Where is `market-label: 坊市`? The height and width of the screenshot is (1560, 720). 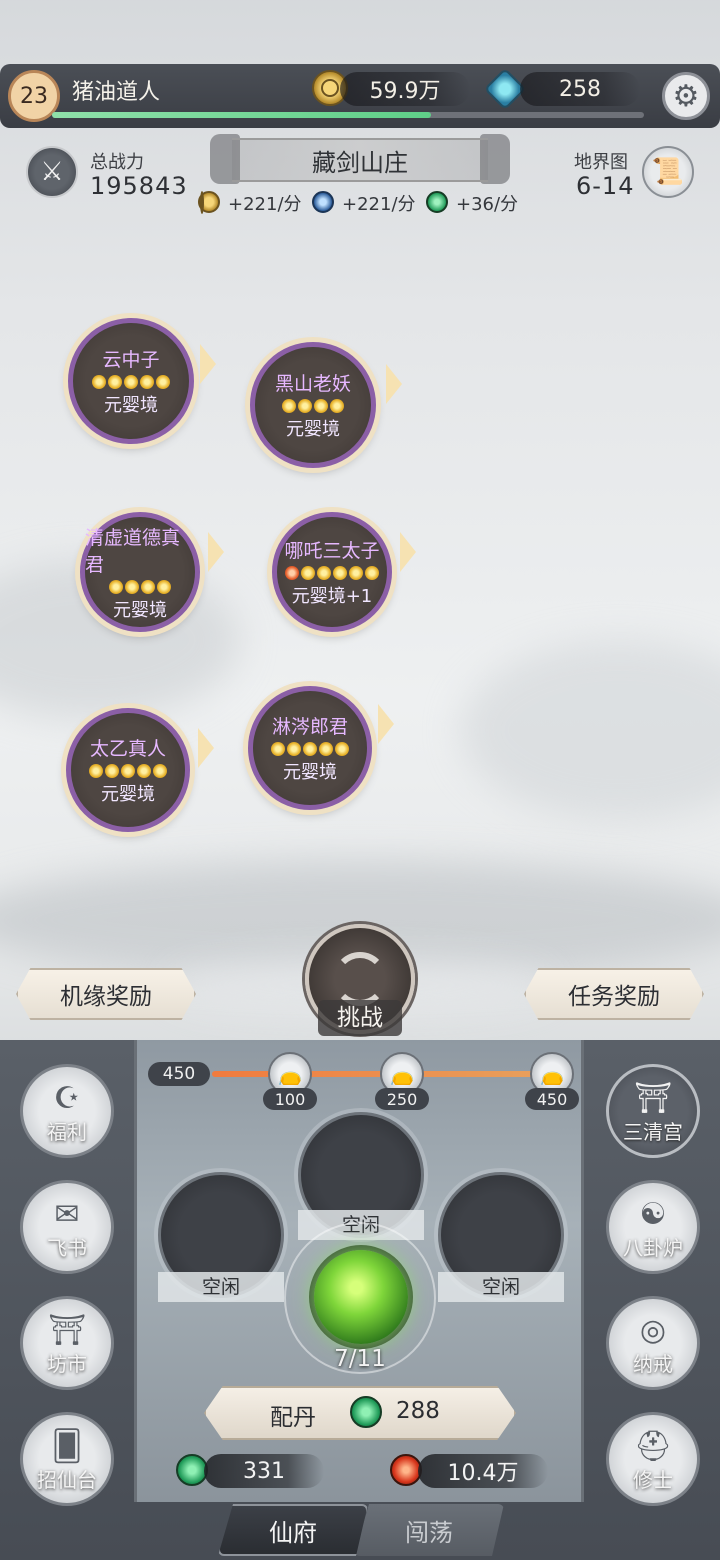 market-label: 坊市 is located at coordinates (67, 1364).